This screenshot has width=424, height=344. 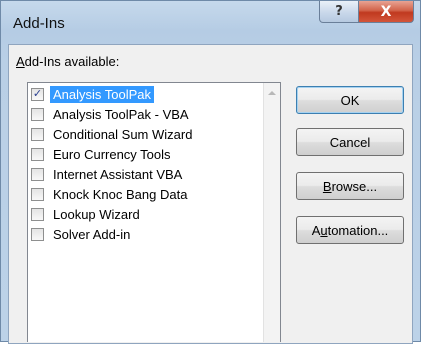 I want to click on list-item: Conditional Sum Wizard, so click(x=113, y=134).